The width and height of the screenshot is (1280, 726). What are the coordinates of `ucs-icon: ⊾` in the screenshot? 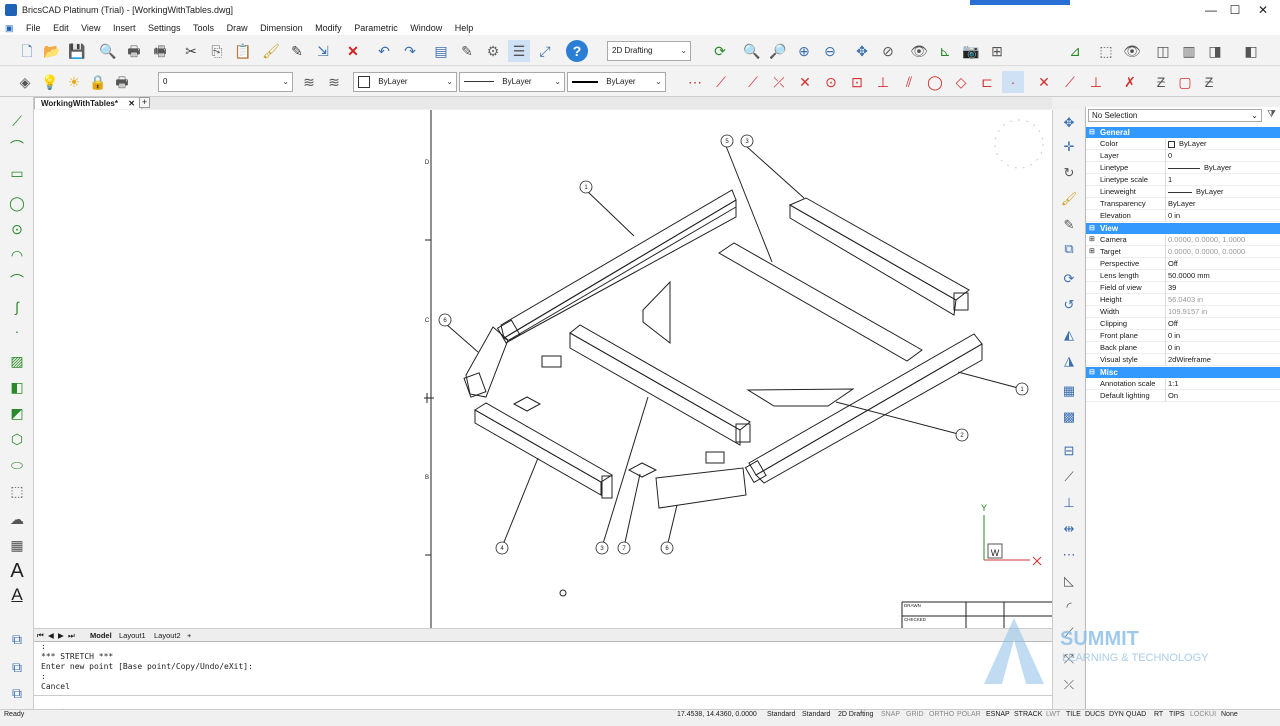 It's located at (945, 51).